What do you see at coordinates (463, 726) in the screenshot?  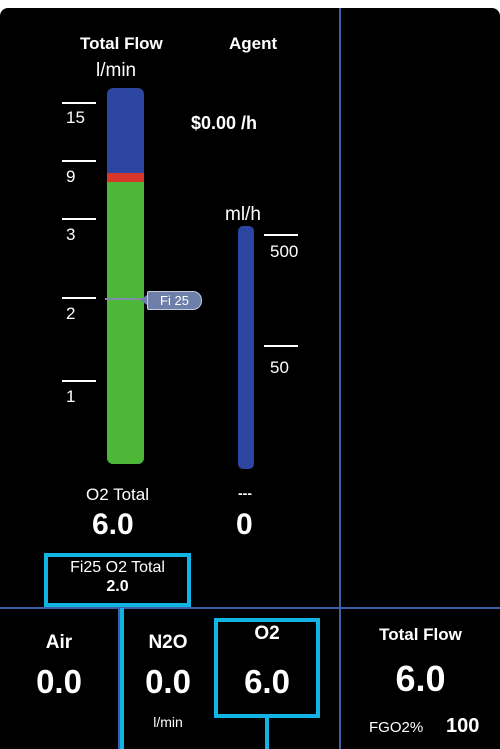 I see `fgo2-value: 100` at bounding box center [463, 726].